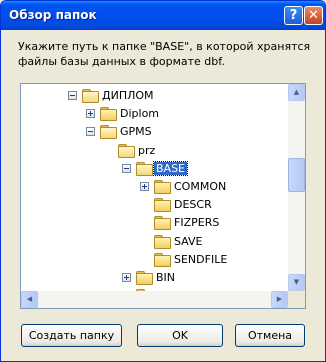  I want to click on tree-item: GPMS, so click(155, 132).